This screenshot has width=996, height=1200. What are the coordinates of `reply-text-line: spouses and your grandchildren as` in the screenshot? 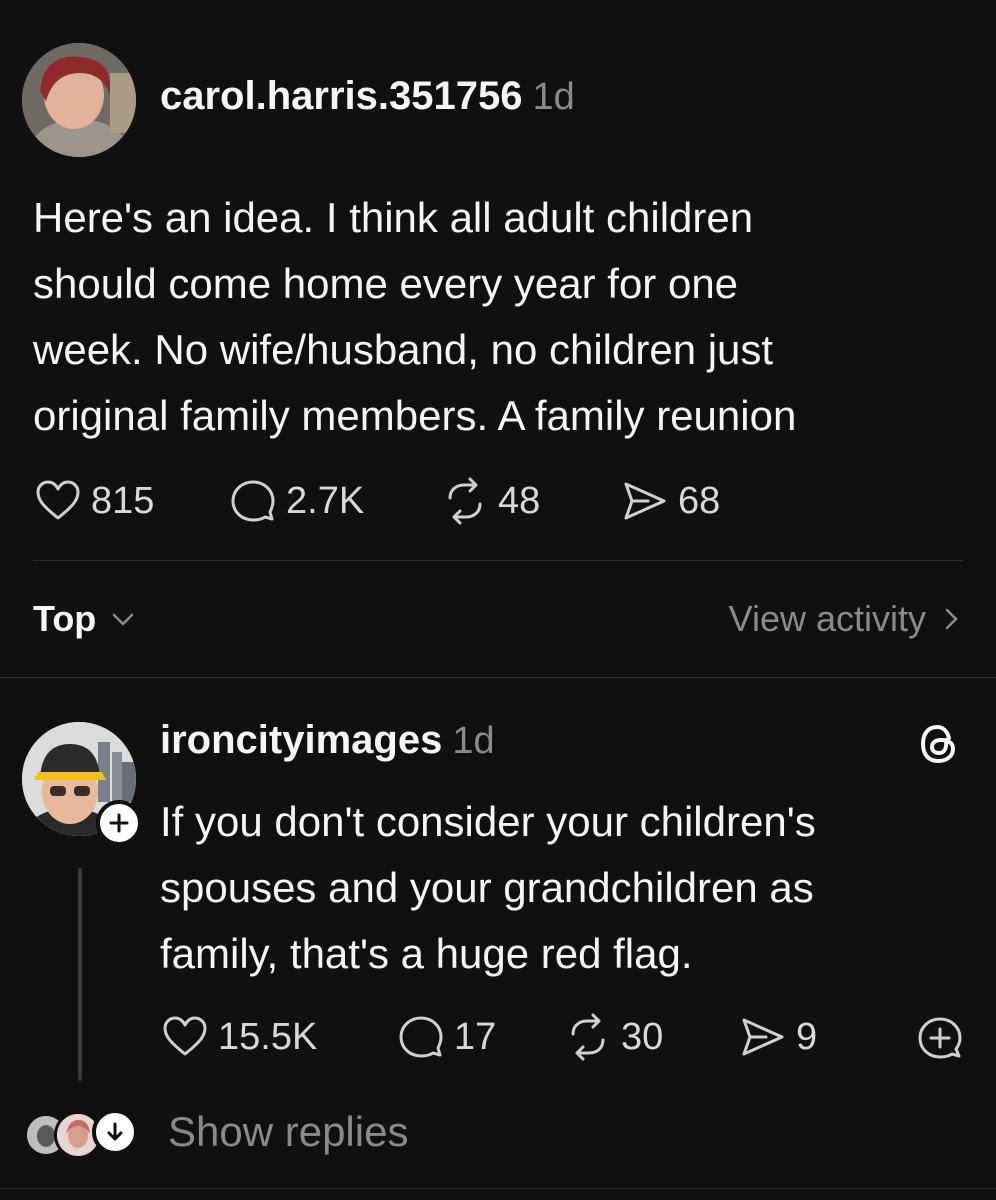 It's located at (487, 887).